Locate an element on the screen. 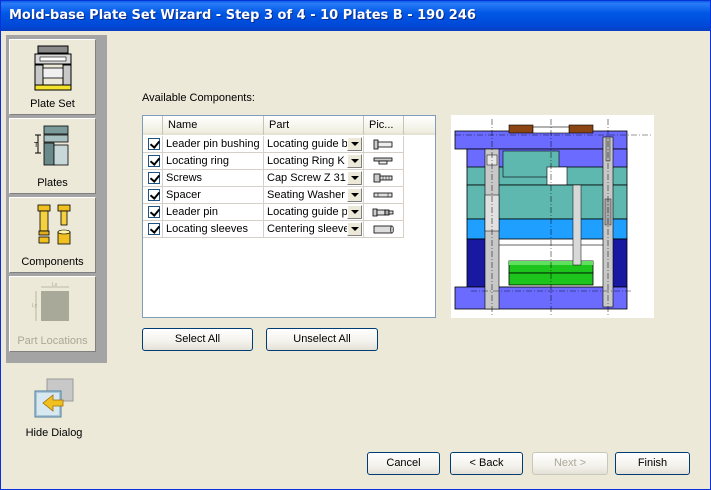 This screenshot has width=711, height=490. hide-dialog-button: Hide Dialog is located at coordinates (54, 408).